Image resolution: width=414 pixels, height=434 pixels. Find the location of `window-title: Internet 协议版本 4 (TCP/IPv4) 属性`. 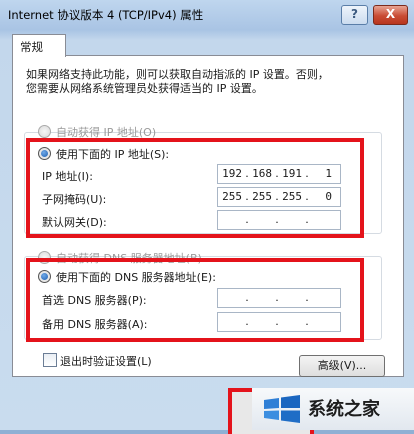

window-title: Internet 协议版本 4 (TCP/IPv4) 属性 is located at coordinates (106, 15).